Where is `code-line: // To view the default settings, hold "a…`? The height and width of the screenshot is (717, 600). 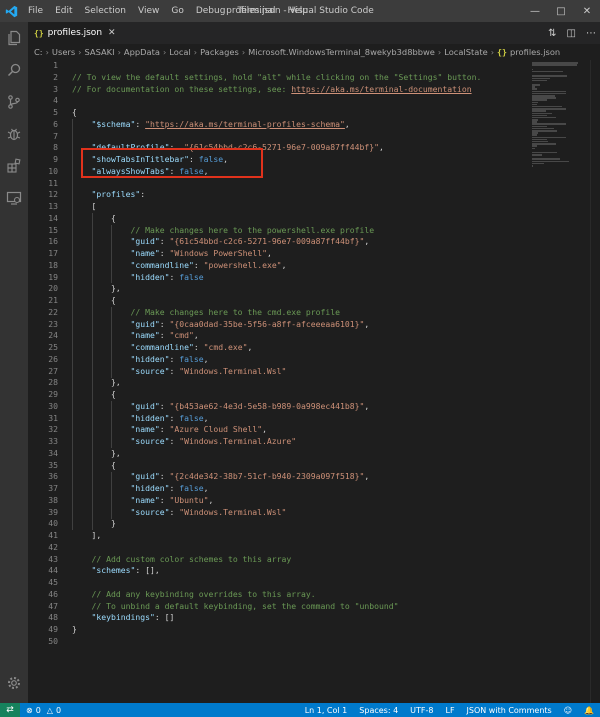 code-line: // To view the default settings, hold "a… is located at coordinates (302, 78).